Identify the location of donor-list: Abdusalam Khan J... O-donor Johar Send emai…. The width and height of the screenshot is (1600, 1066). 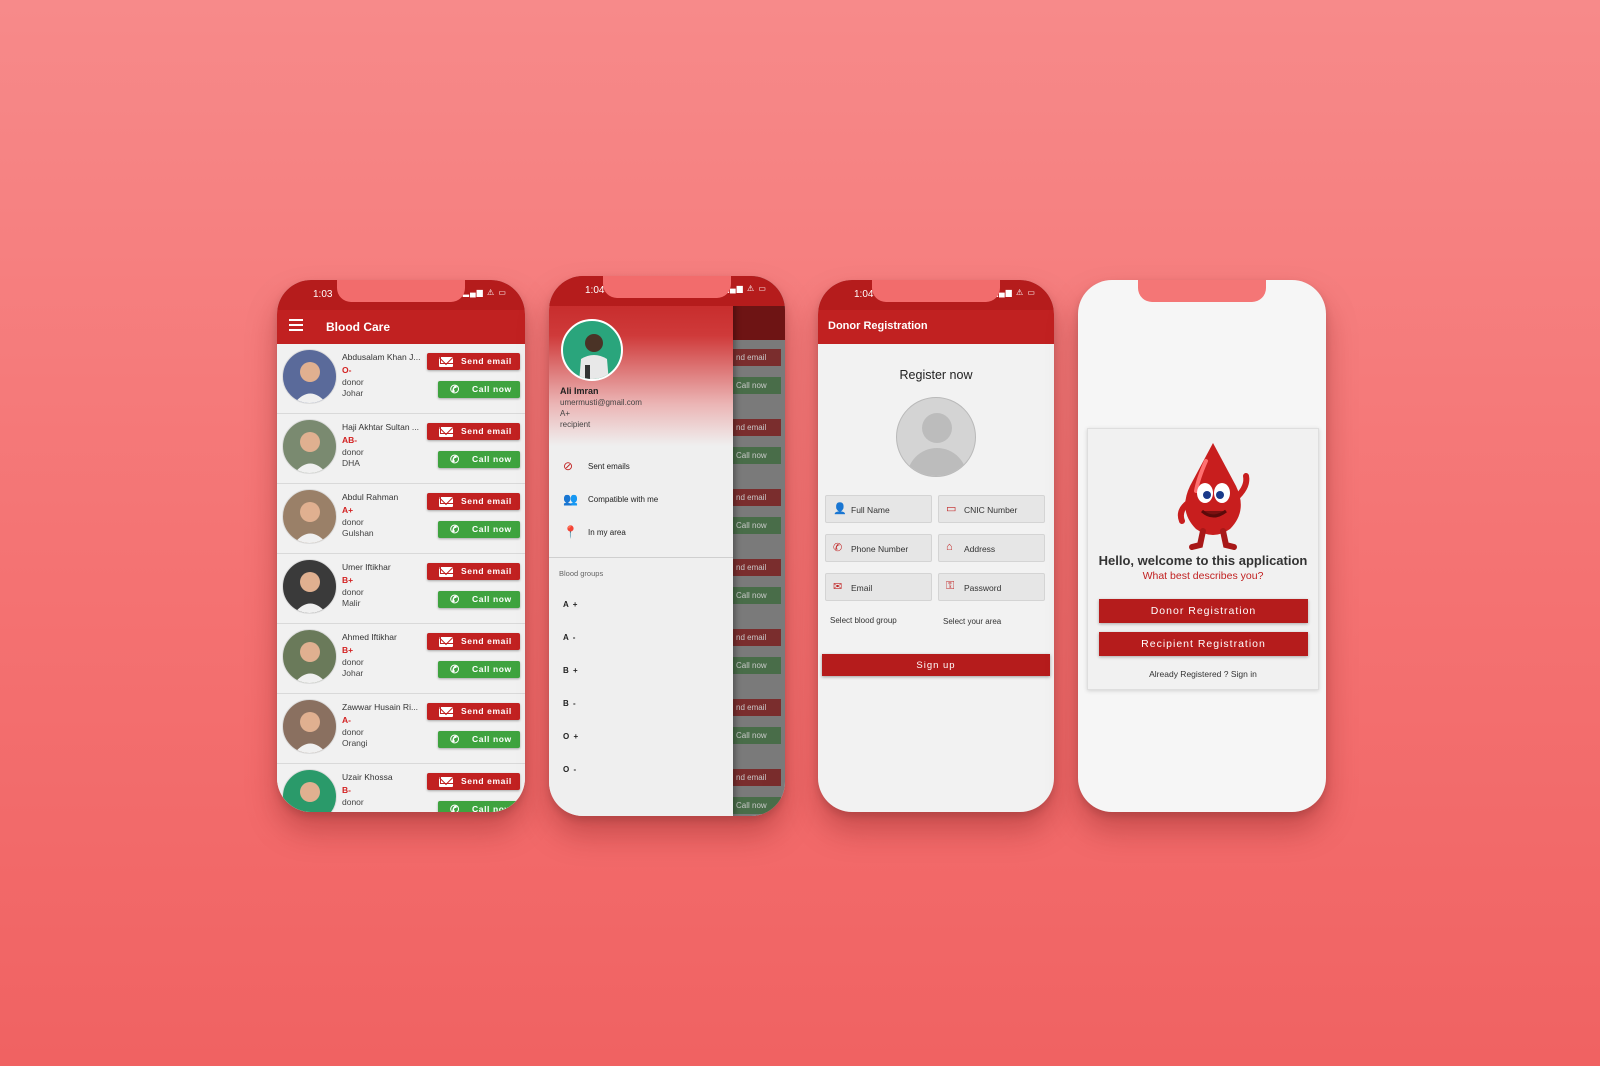
(401, 578).